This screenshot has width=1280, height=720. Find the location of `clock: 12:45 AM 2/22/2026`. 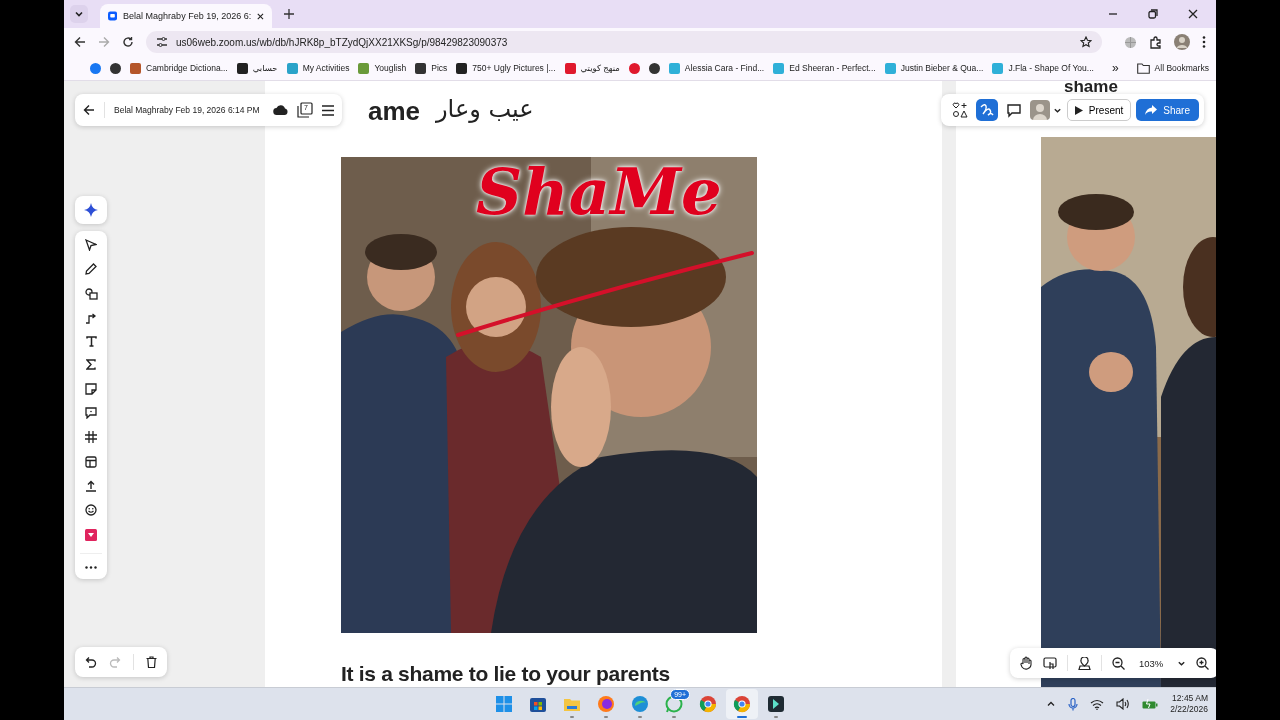

clock: 12:45 AM 2/22/2026 is located at coordinates (1189, 704).